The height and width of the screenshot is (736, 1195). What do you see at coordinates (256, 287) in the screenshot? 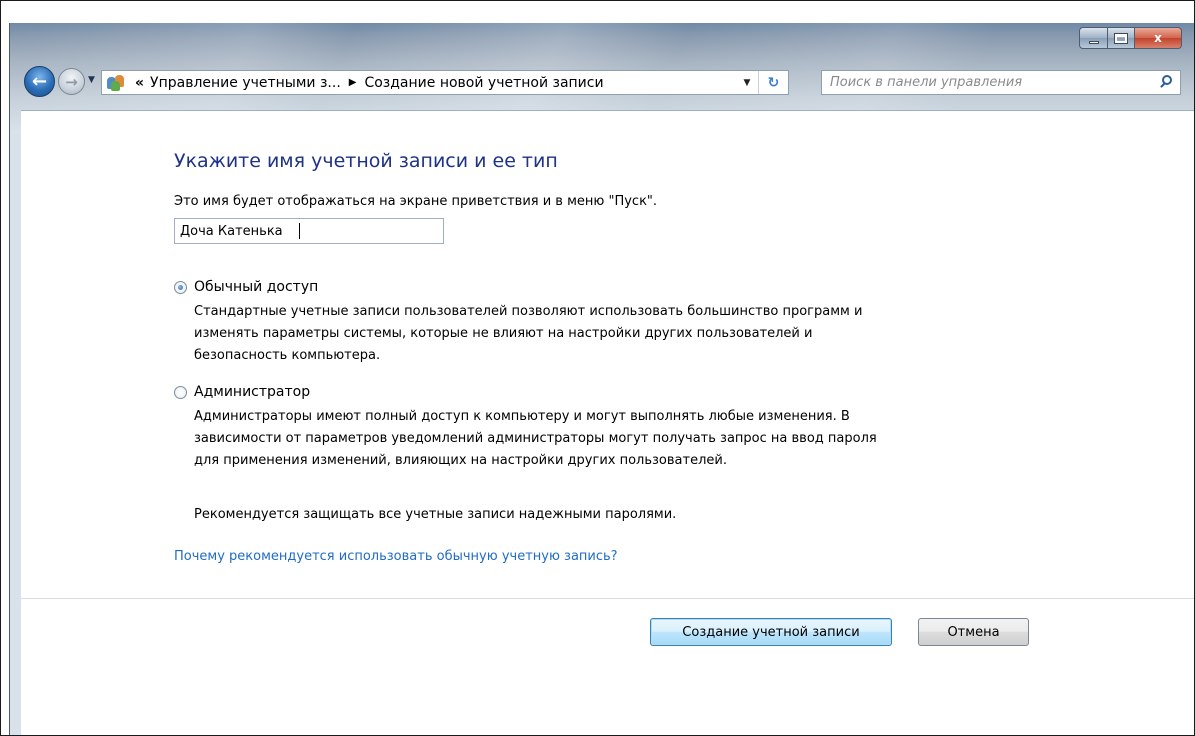
I see `standard-access-label: Обычный доступ` at bounding box center [256, 287].